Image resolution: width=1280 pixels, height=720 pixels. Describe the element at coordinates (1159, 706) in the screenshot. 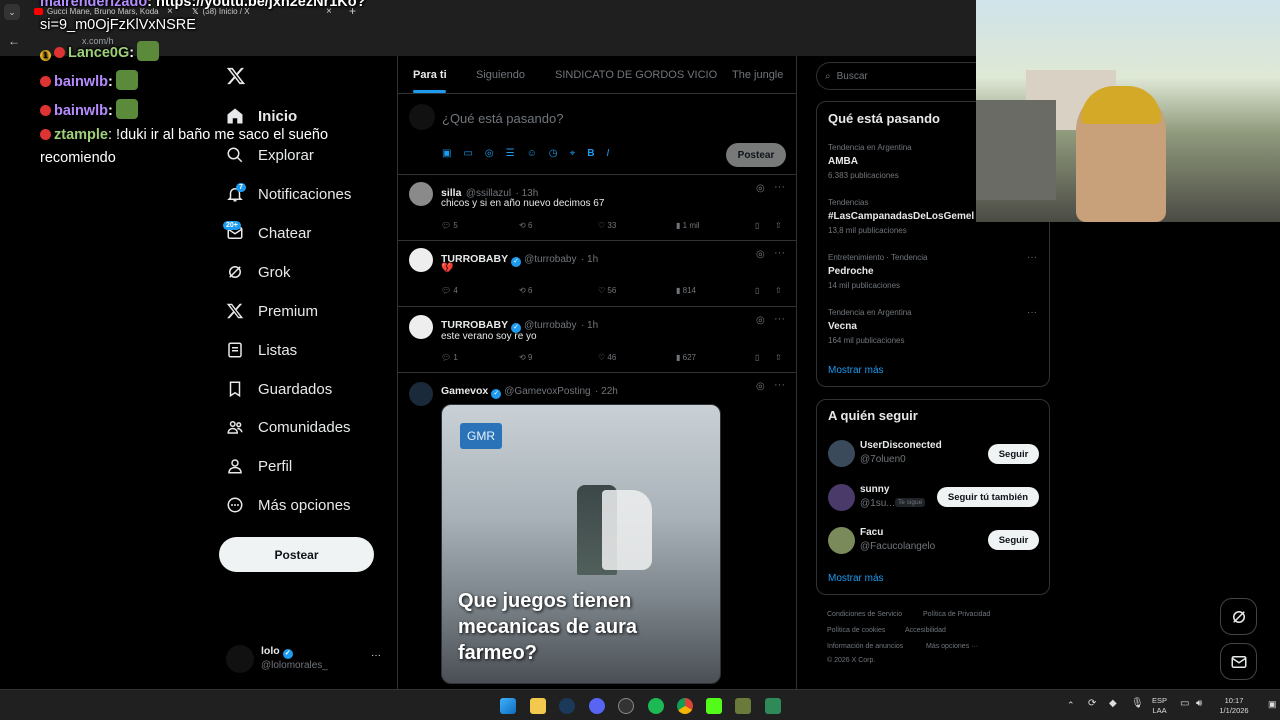

I see `language-indicator: ESP LAA` at that location.